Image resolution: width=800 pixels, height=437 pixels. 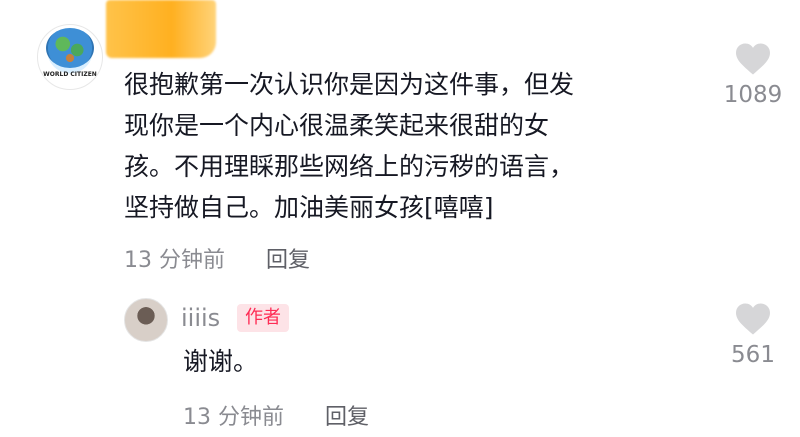 What do you see at coordinates (174, 260) in the screenshot?
I see `comment-time: 13 分钟前` at bounding box center [174, 260].